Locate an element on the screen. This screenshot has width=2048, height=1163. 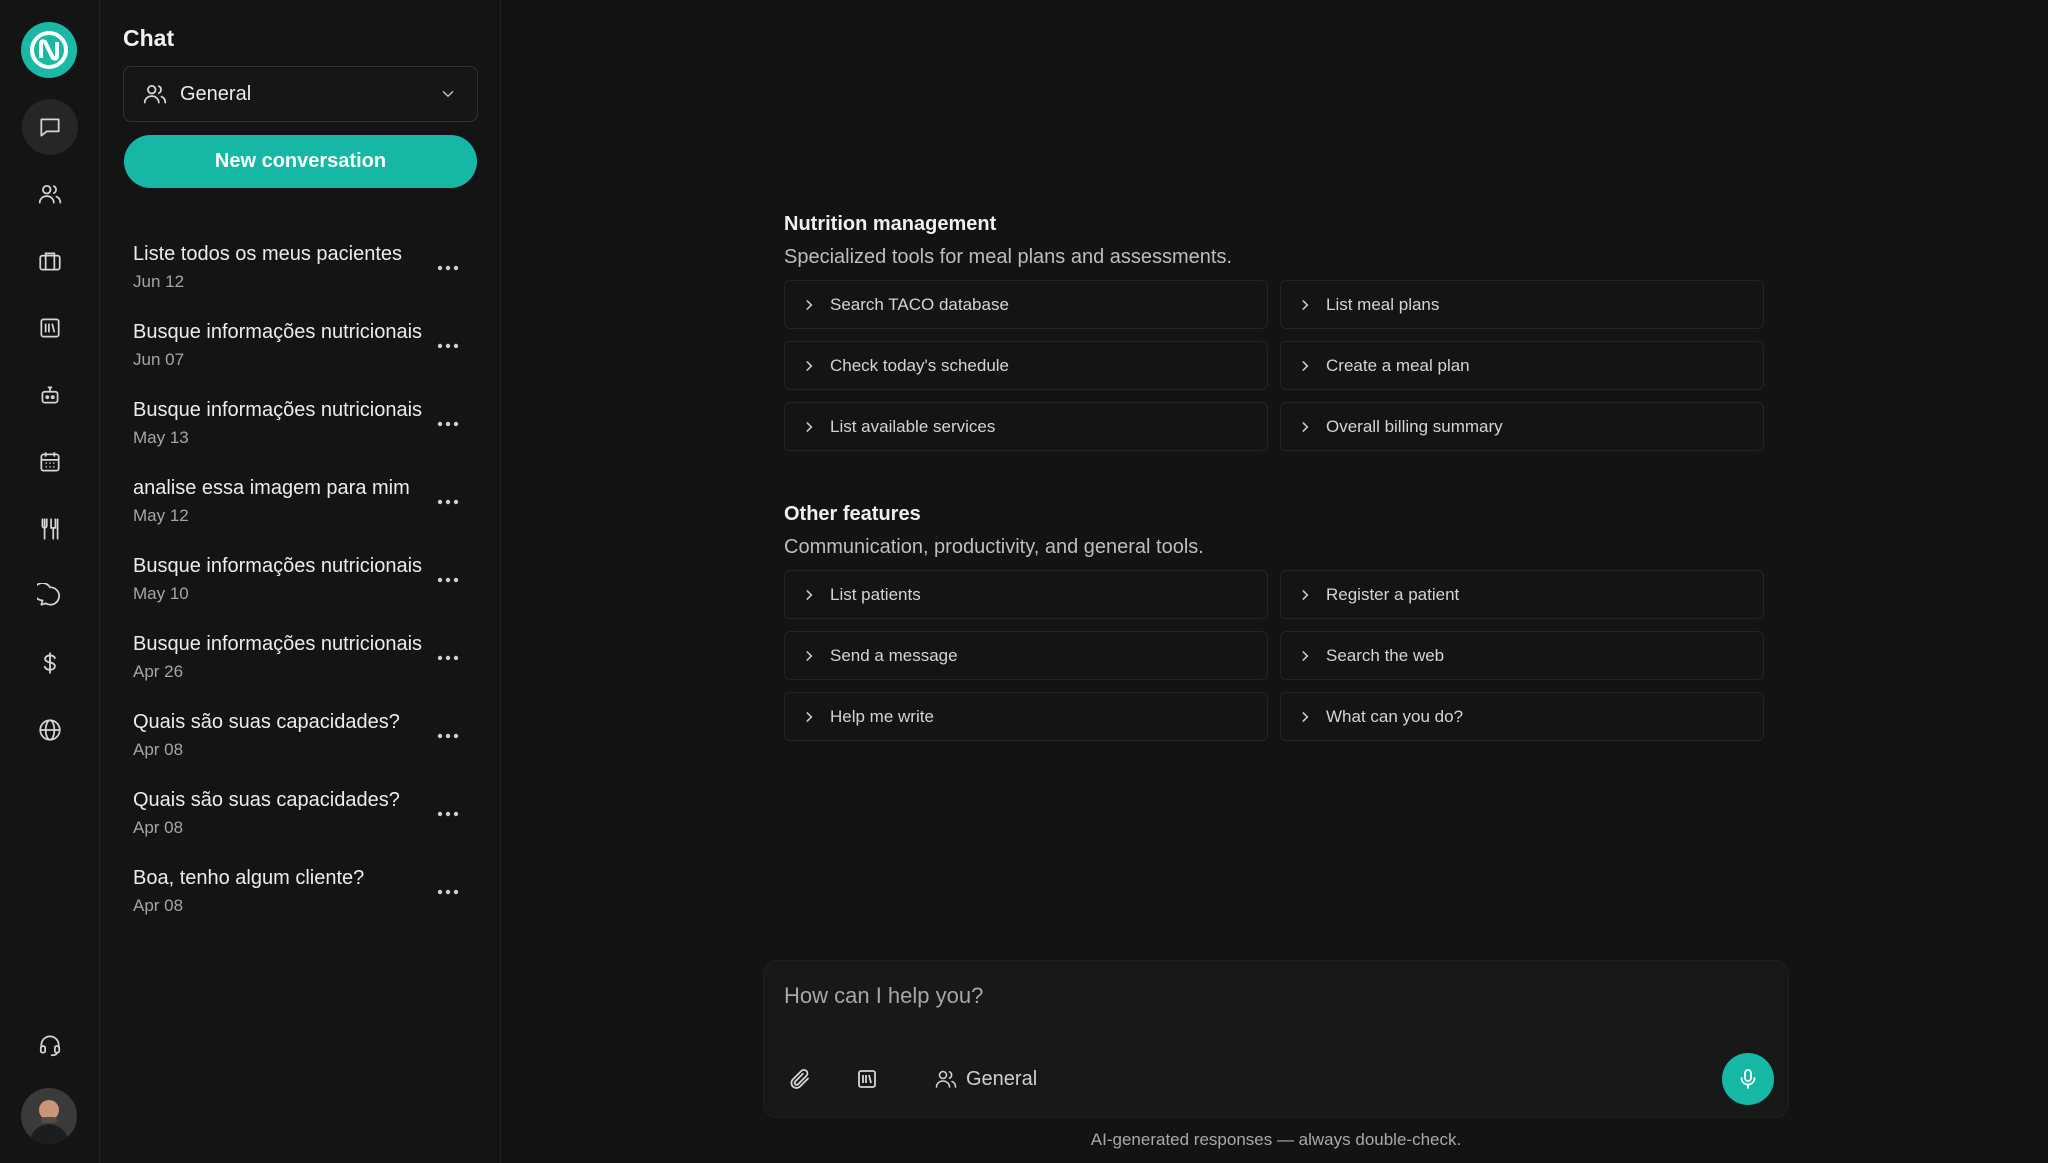
conversation-title: Liste todos os meus pacientes is located at coordinates (268, 254).